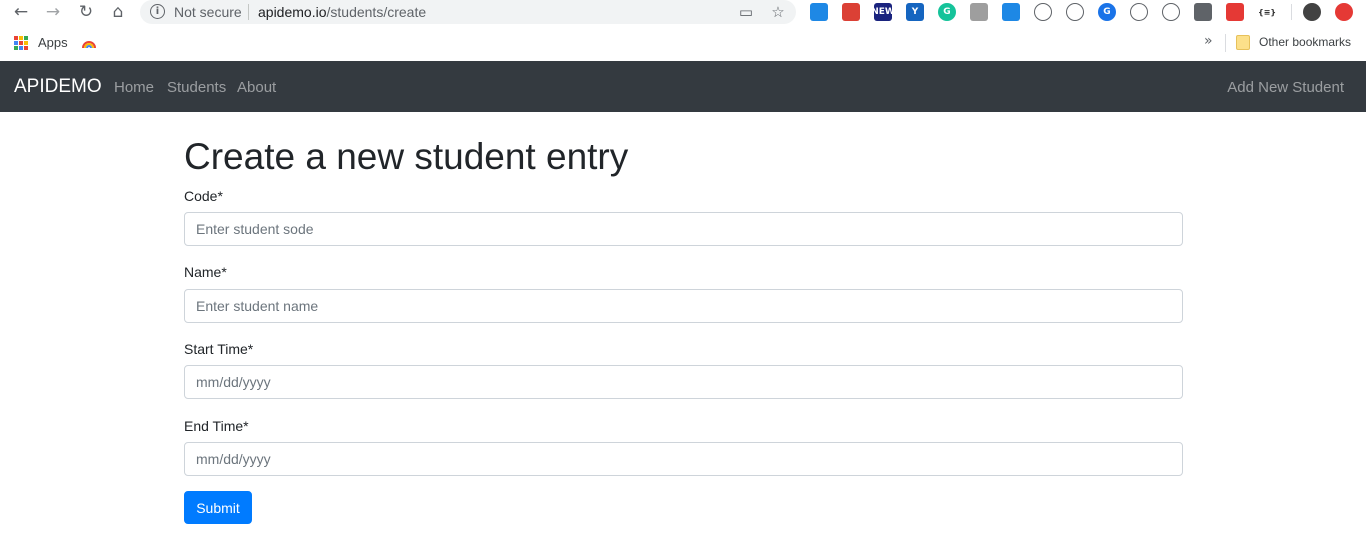  I want to click on start-time-label: Start Time*, so click(219, 349).